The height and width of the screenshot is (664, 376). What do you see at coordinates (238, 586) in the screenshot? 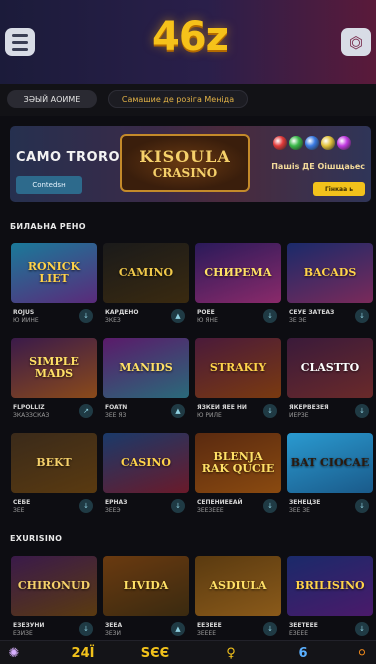
I see `game-thumbnail: ASDIULA` at bounding box center [238, 586].